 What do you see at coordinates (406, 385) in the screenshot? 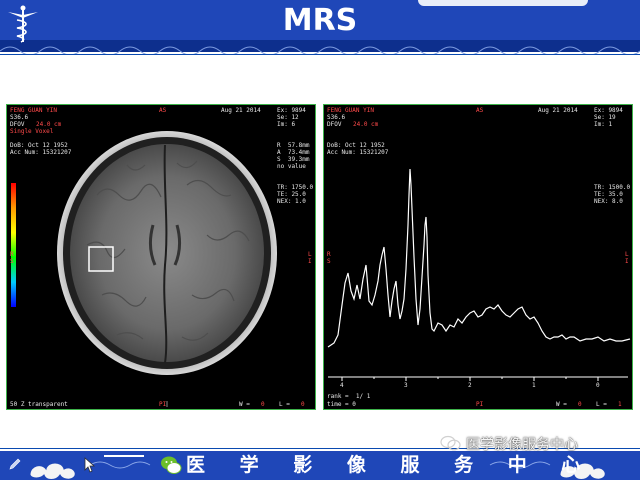
I see `axis-tick-label: 3` at bounding box center [406, 385].